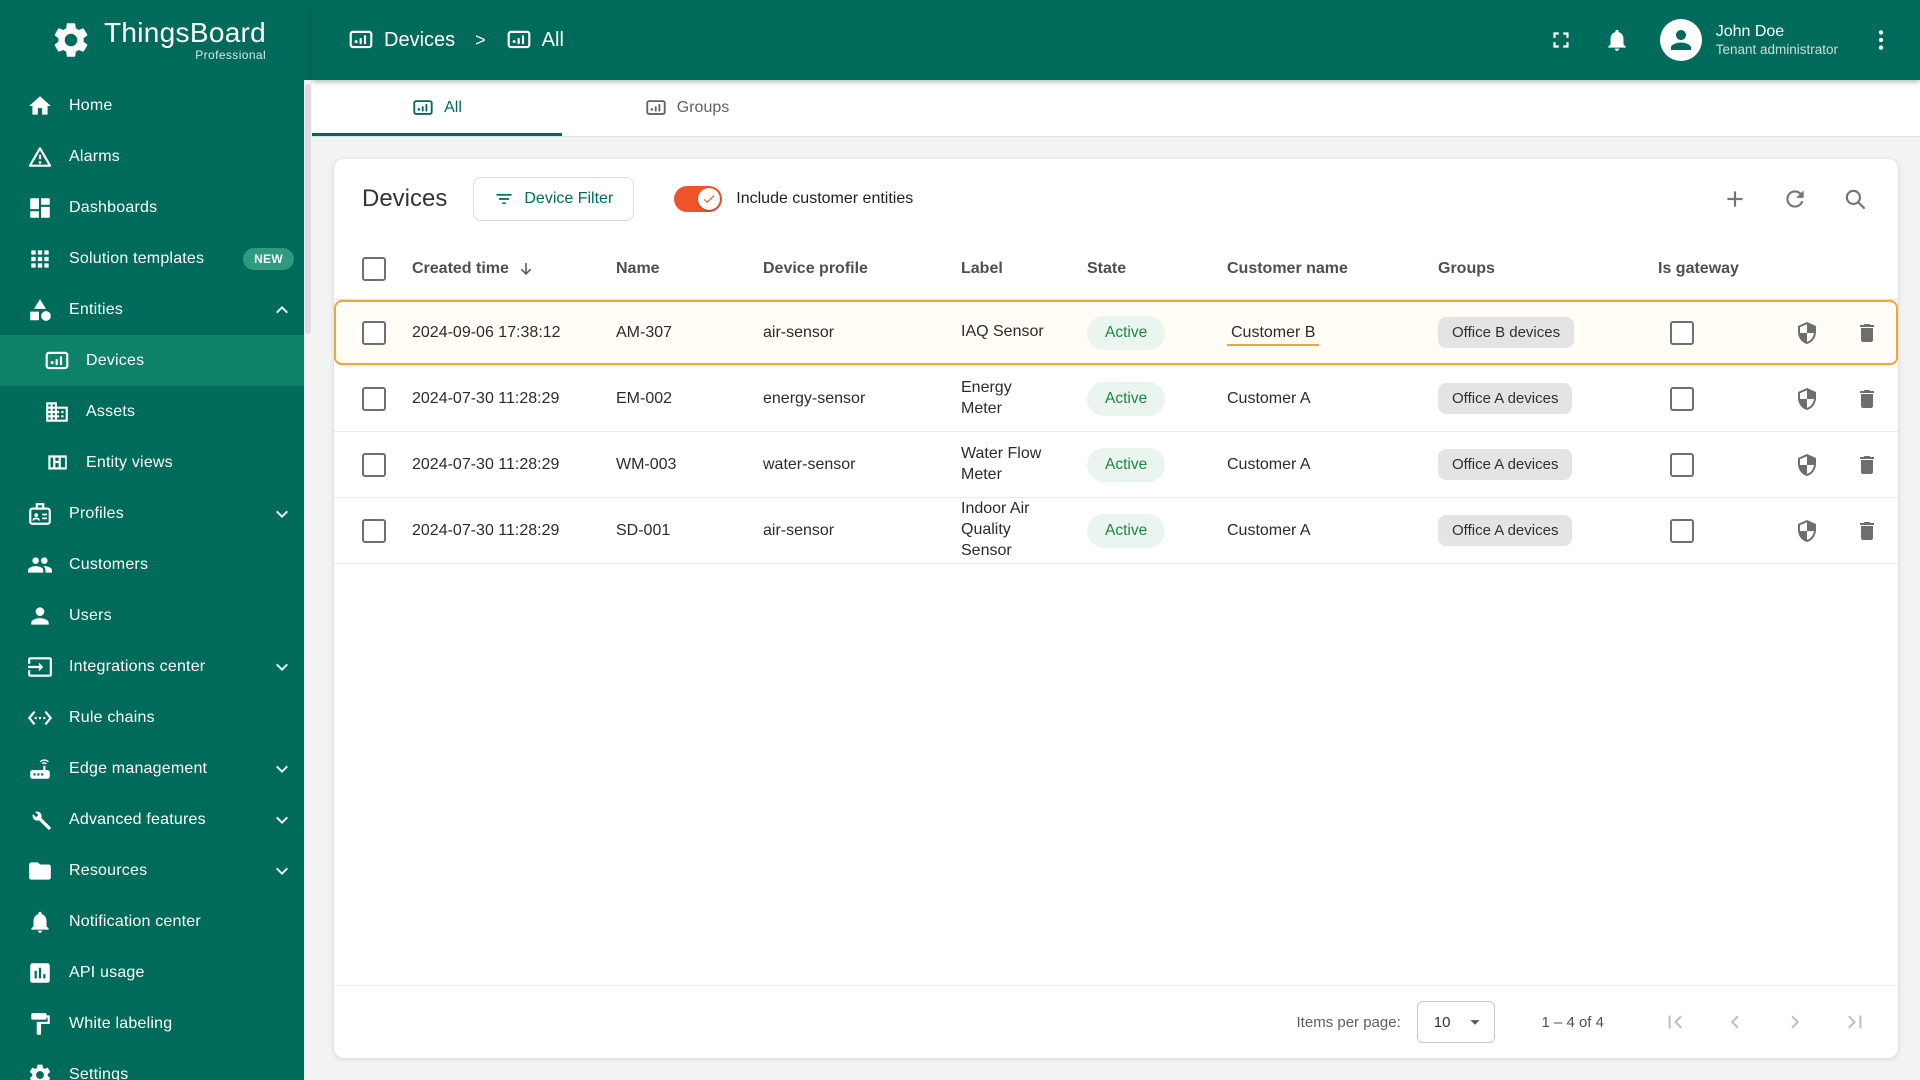  What do you see at coordinates (1735, 1022) in the screenshot?
I see `previous-page-button` at bounding box center [1735, 1022].